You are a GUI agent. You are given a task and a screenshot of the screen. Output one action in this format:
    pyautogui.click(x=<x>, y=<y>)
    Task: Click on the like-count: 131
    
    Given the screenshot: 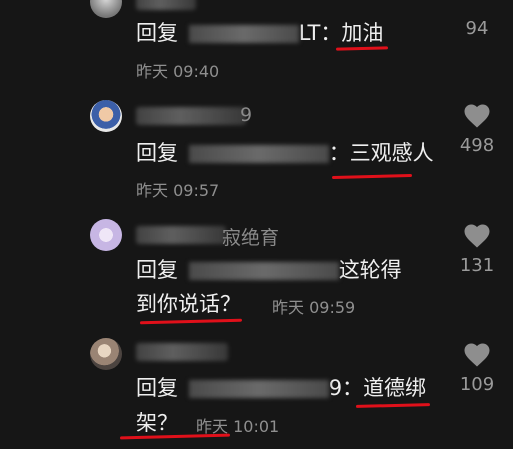 What is the action you would take?
    pyautogui.click(x=477, y=265)
    